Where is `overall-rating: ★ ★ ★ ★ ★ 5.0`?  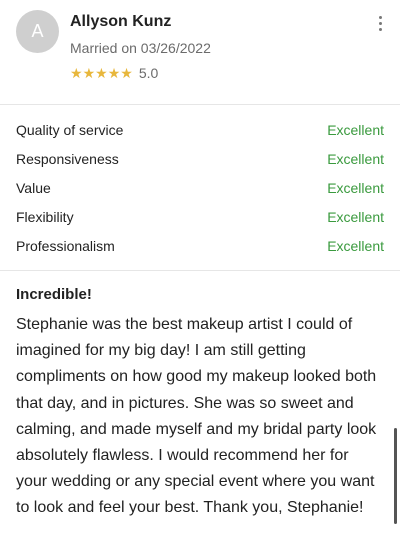
overall-rating: ★ ★ ★ ★ ★ 5.0 is located at coordinates (114, 73).